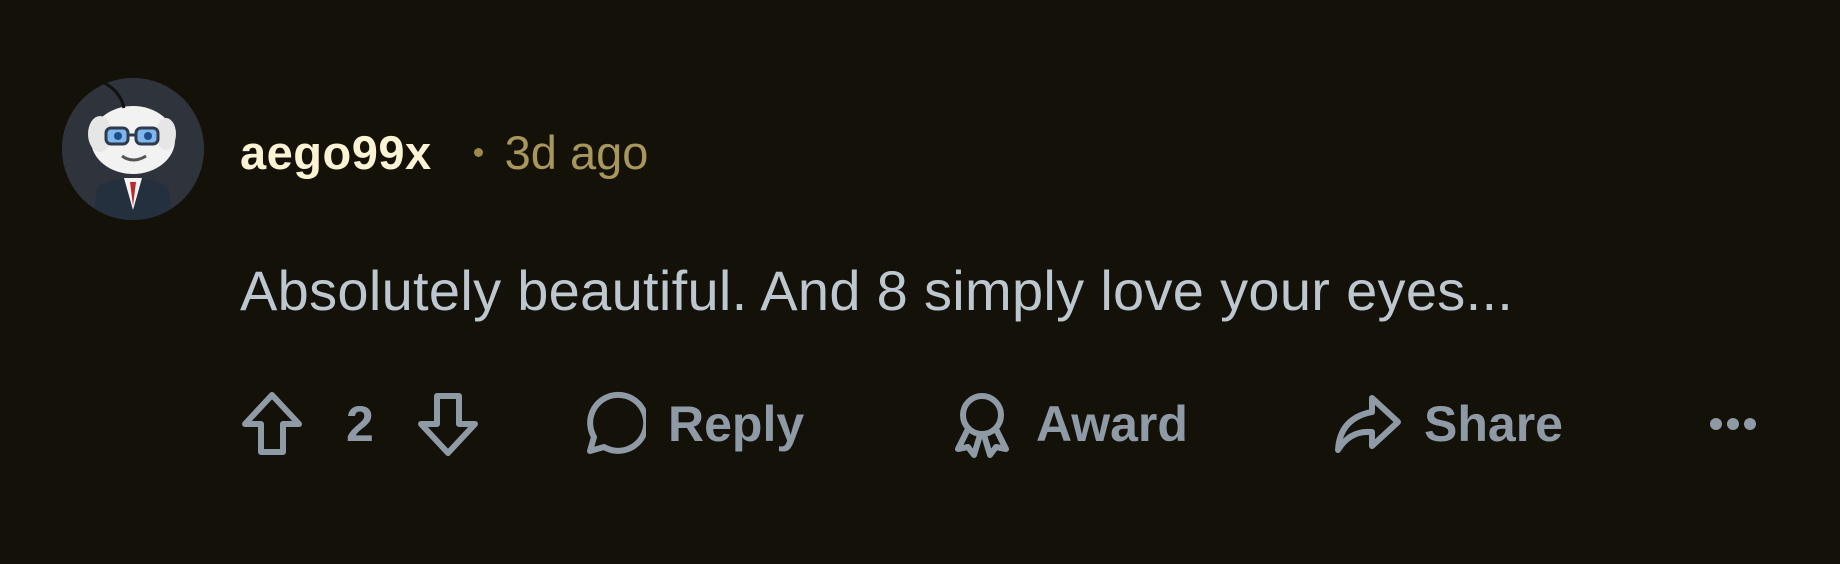 Image resolution: width=1840 pixels, height=564 pixels. I want to click on comment-timestamp: 3d ago, so click(577, 152).